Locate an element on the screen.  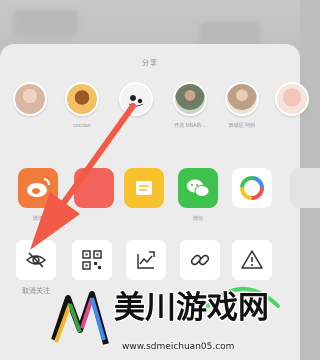
blurred-element is located at coordinates (46, 23).